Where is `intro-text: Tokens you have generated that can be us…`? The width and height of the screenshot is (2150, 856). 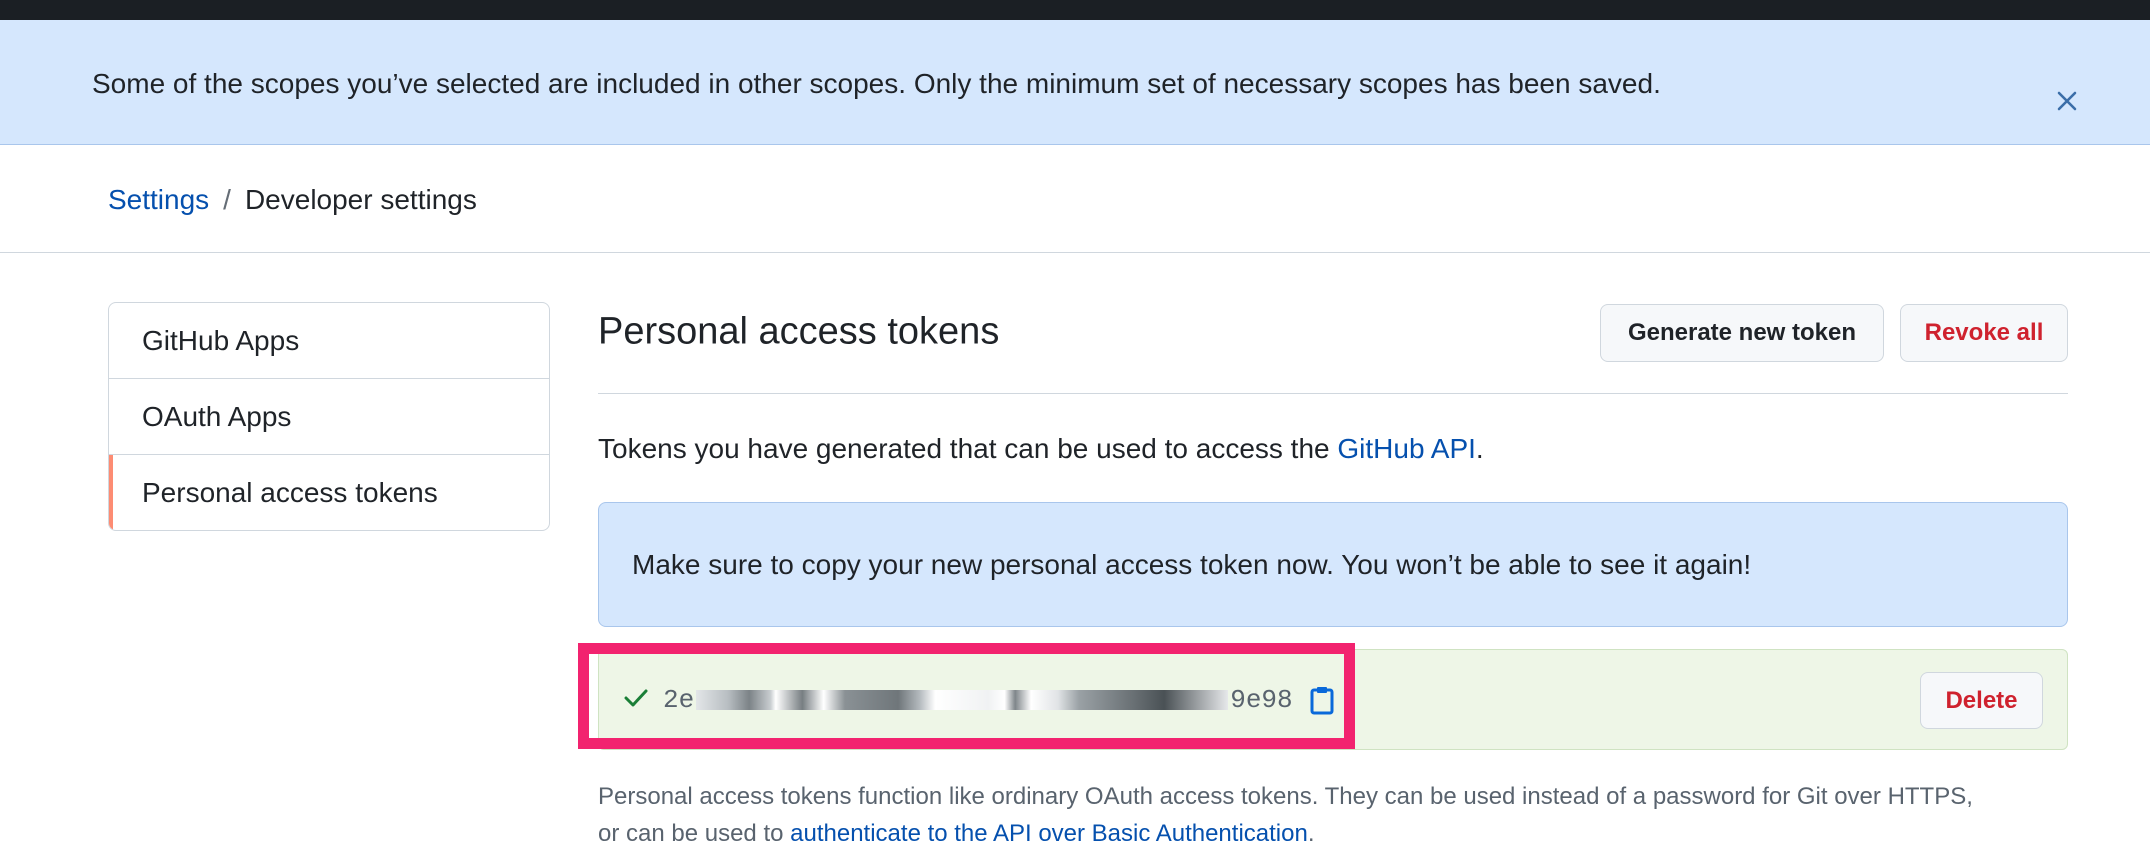 intro-text: Tokens you have generated that can be us… is located at coordinates (1041, 449).